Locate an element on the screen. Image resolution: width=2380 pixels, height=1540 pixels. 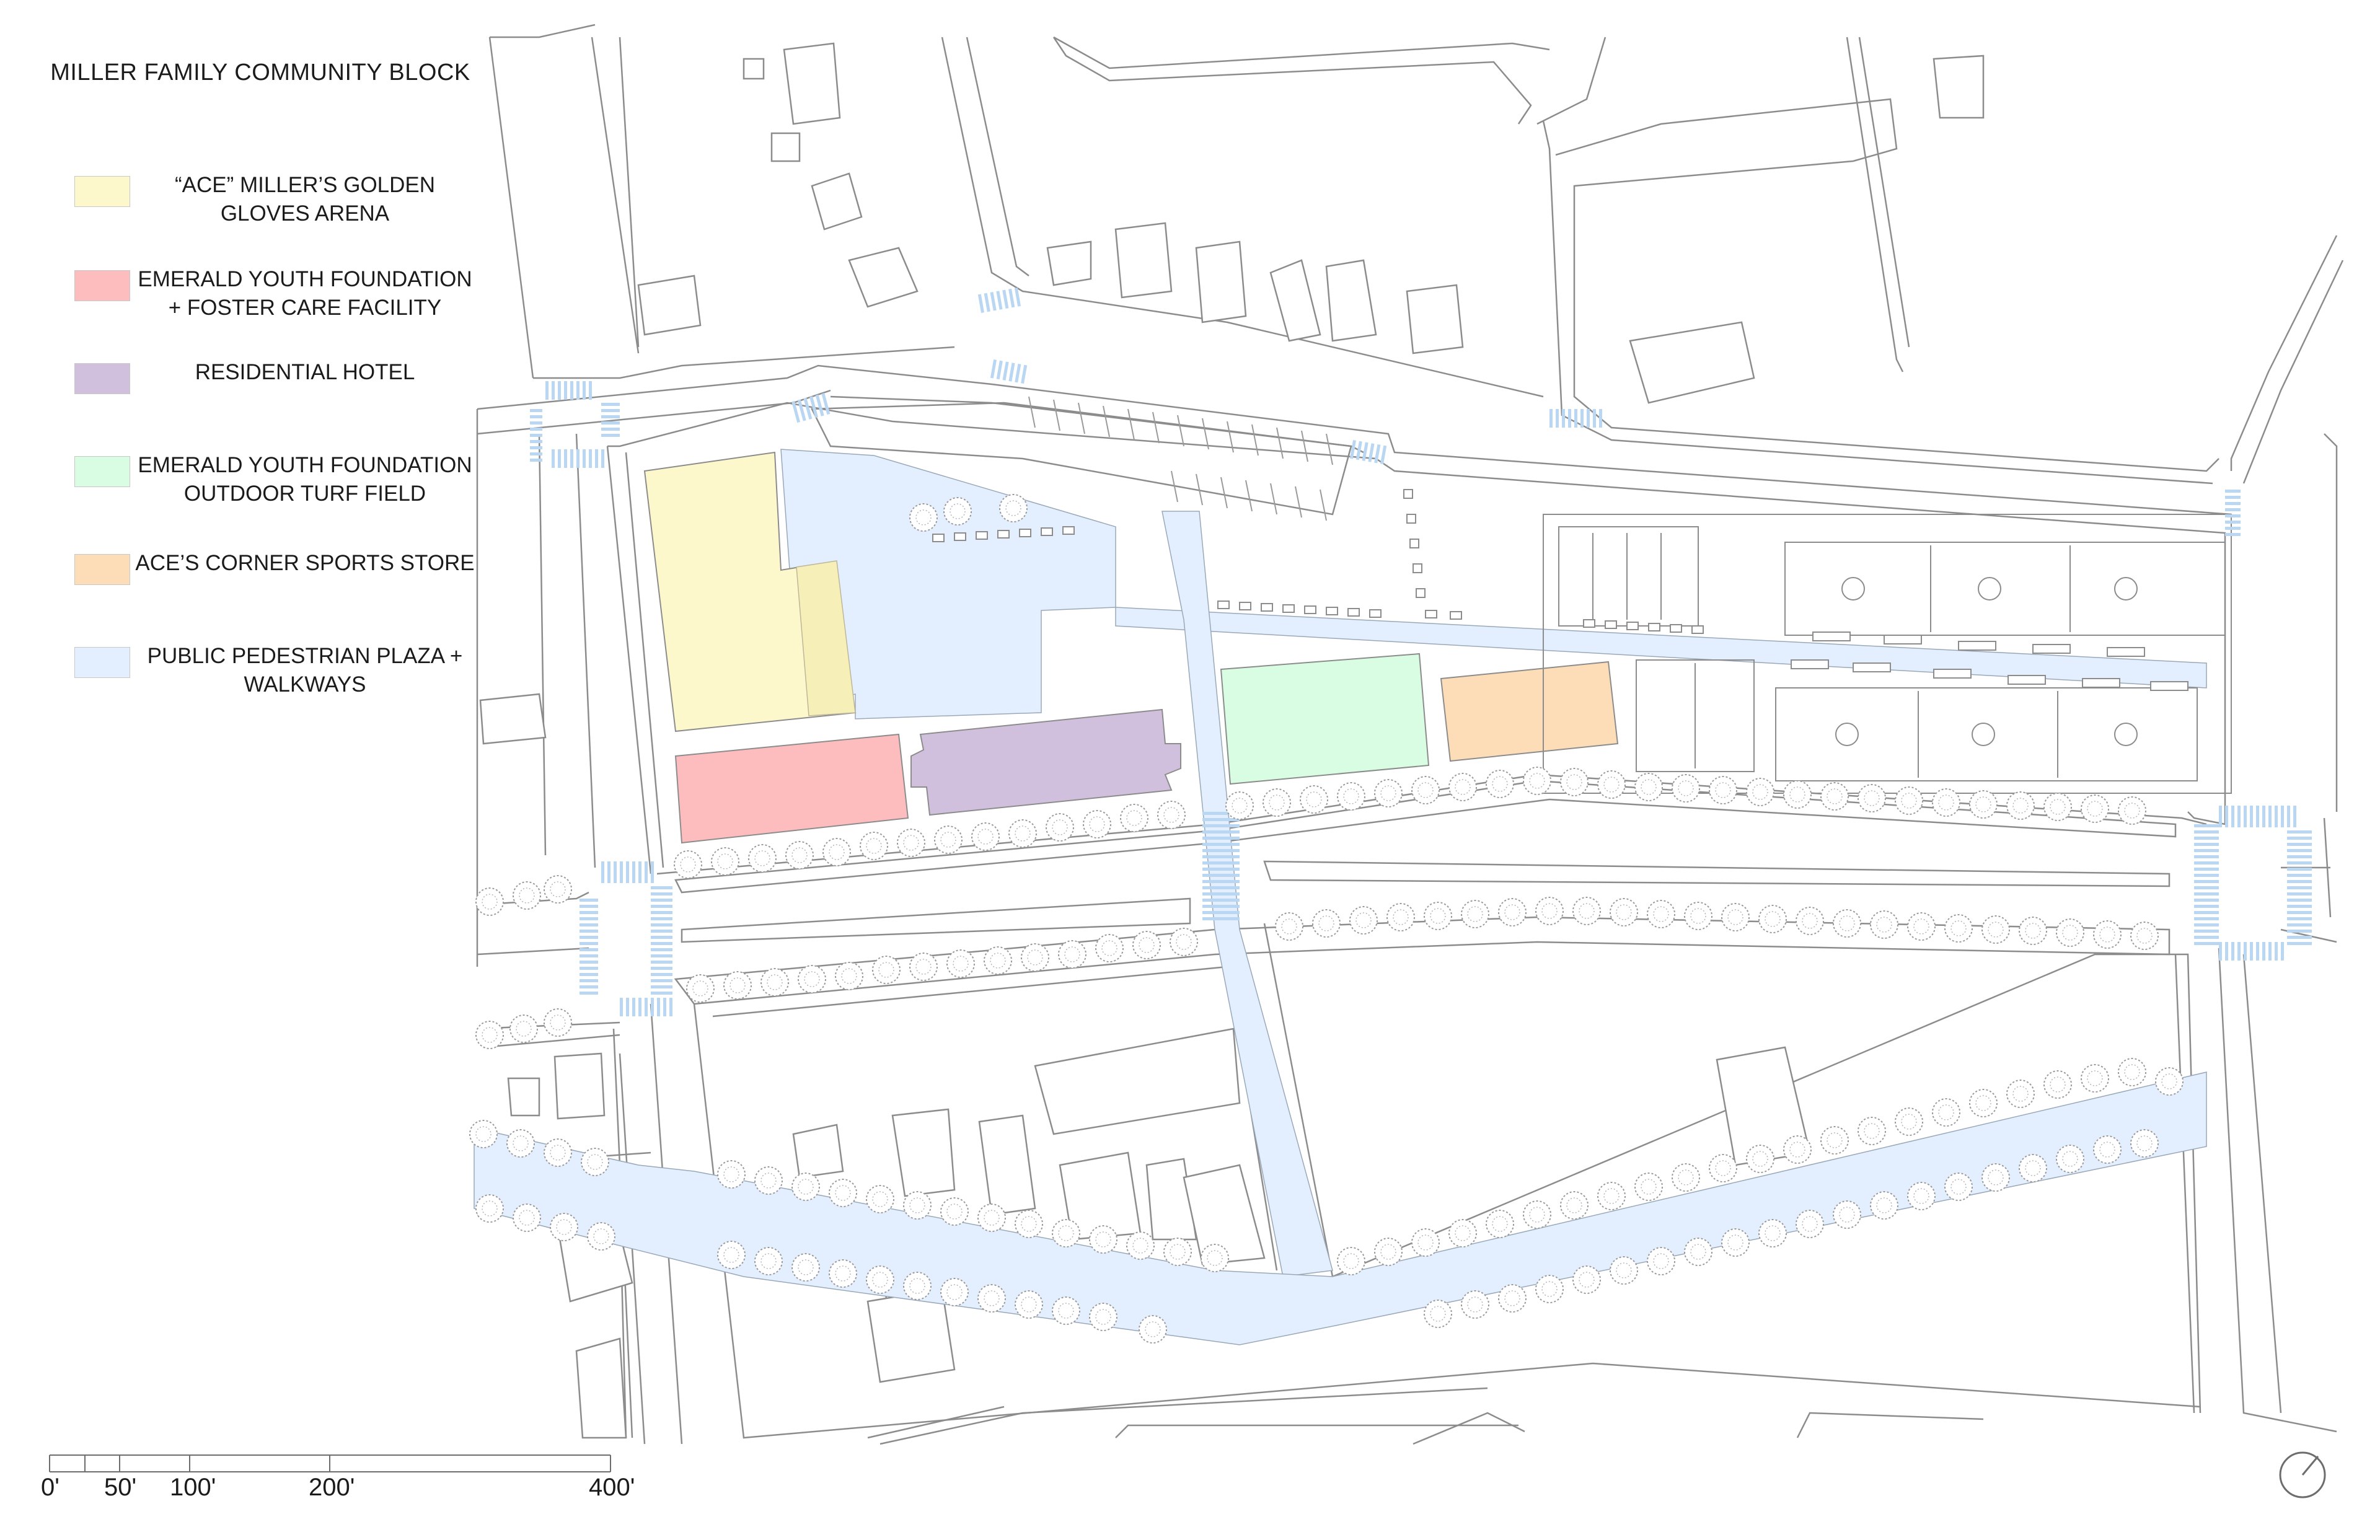
turf-field-swatch is located at coordinates (102, 471).